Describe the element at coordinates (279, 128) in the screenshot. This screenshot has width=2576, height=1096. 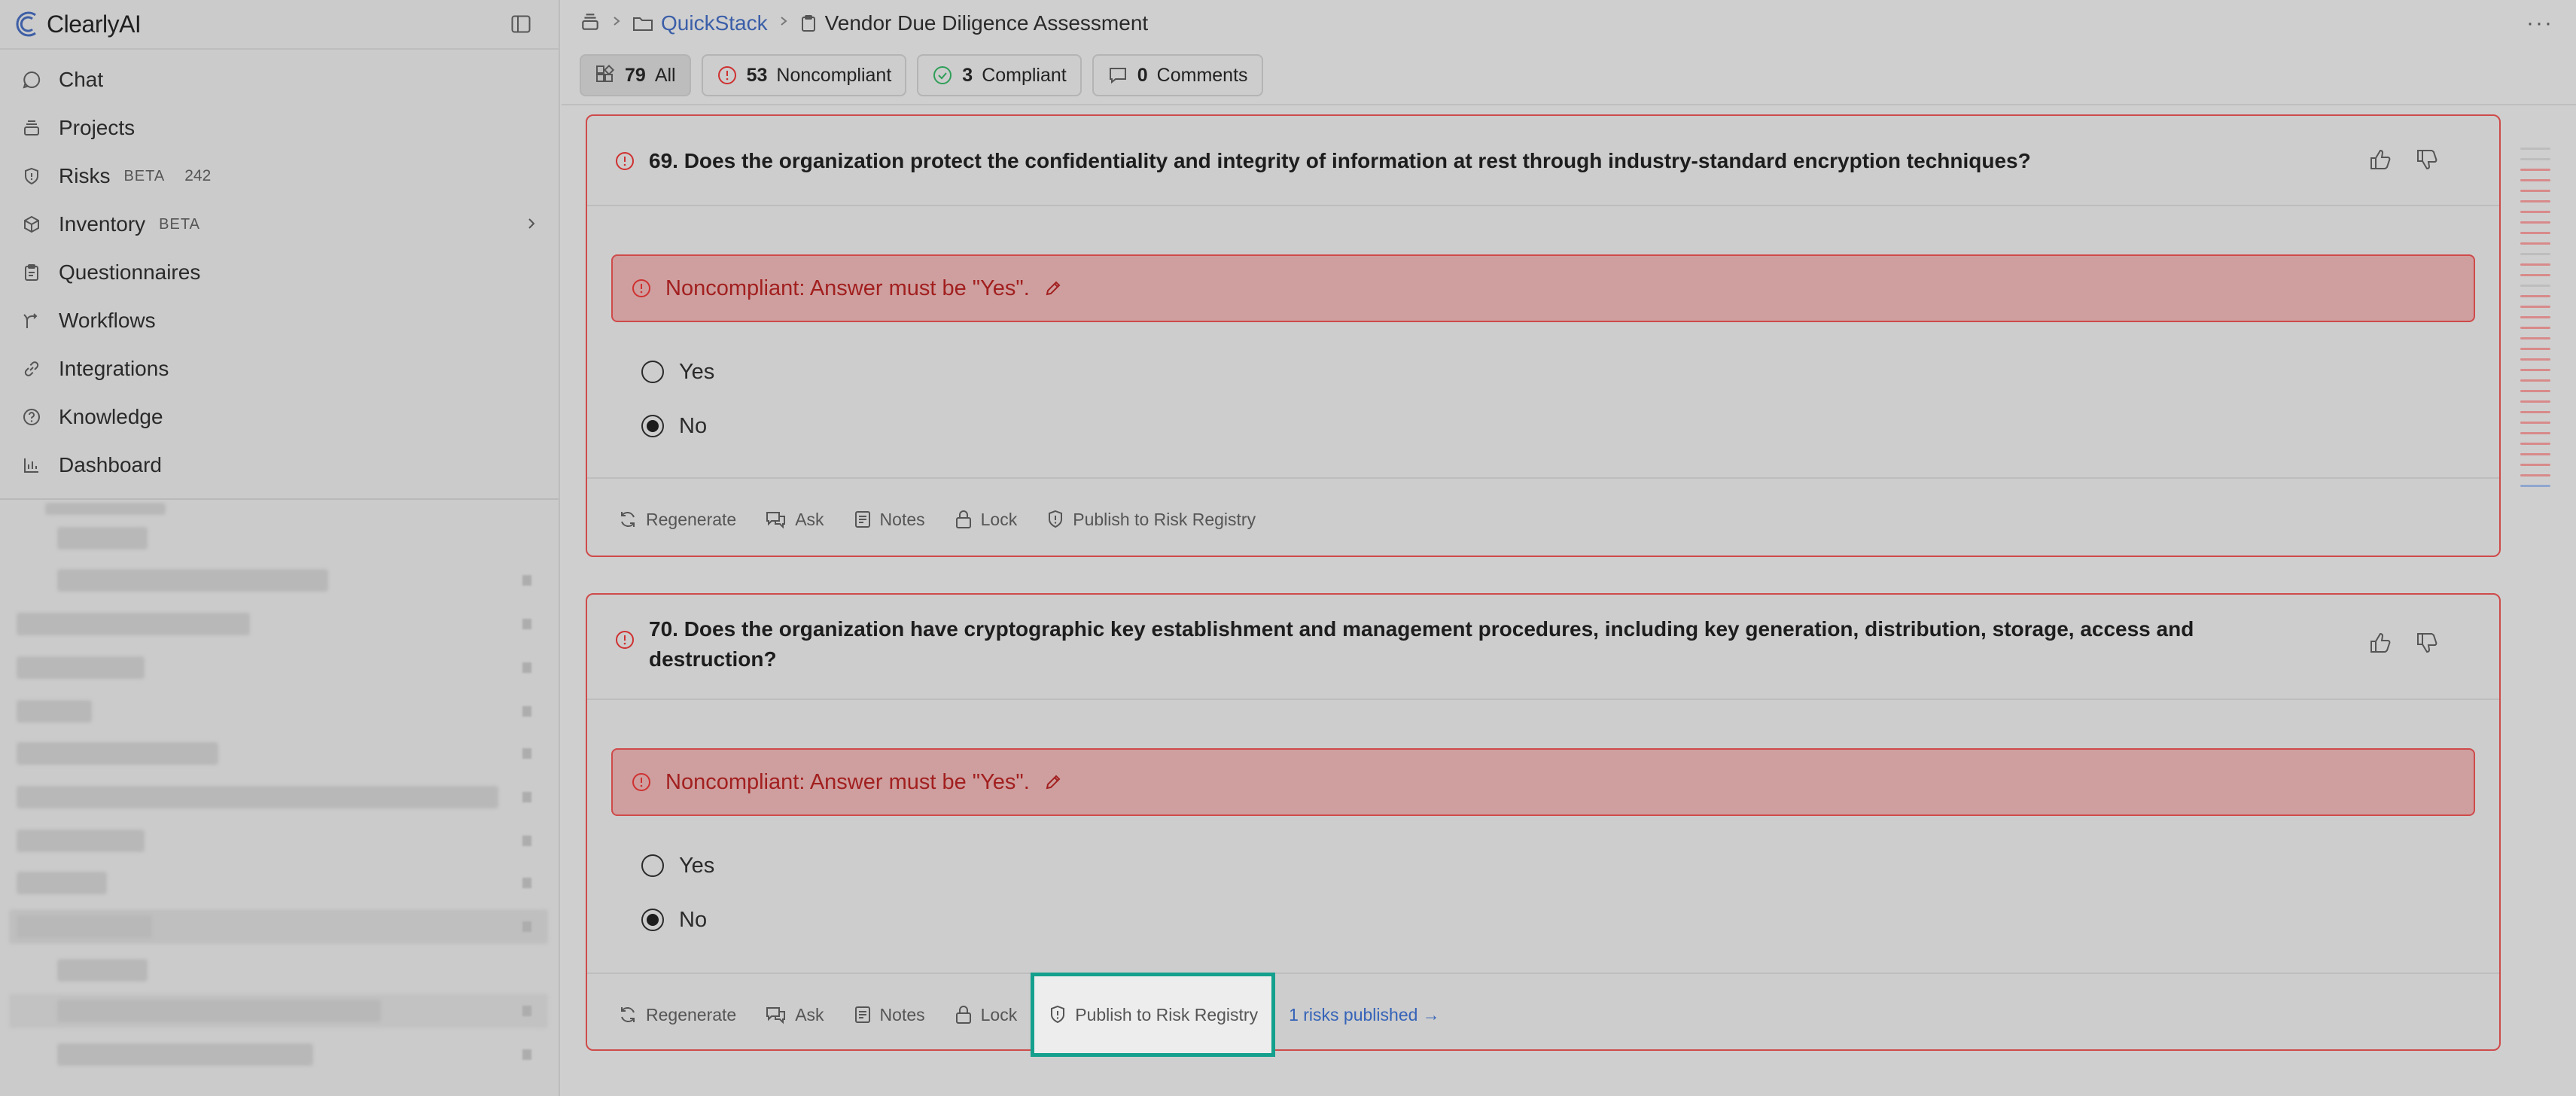
I see `sidebar-item-projects: Projects` at that location.